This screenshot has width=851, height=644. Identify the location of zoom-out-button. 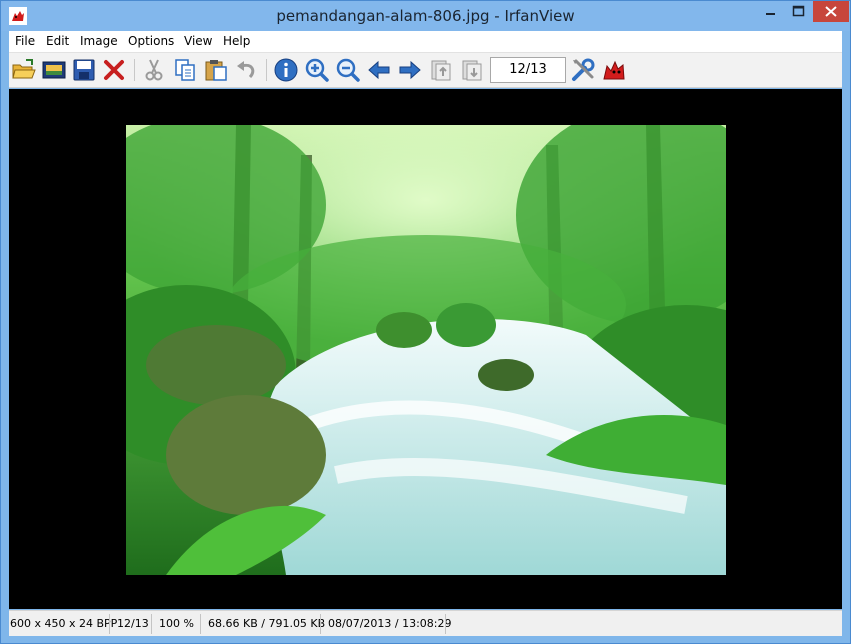
(348, 70).